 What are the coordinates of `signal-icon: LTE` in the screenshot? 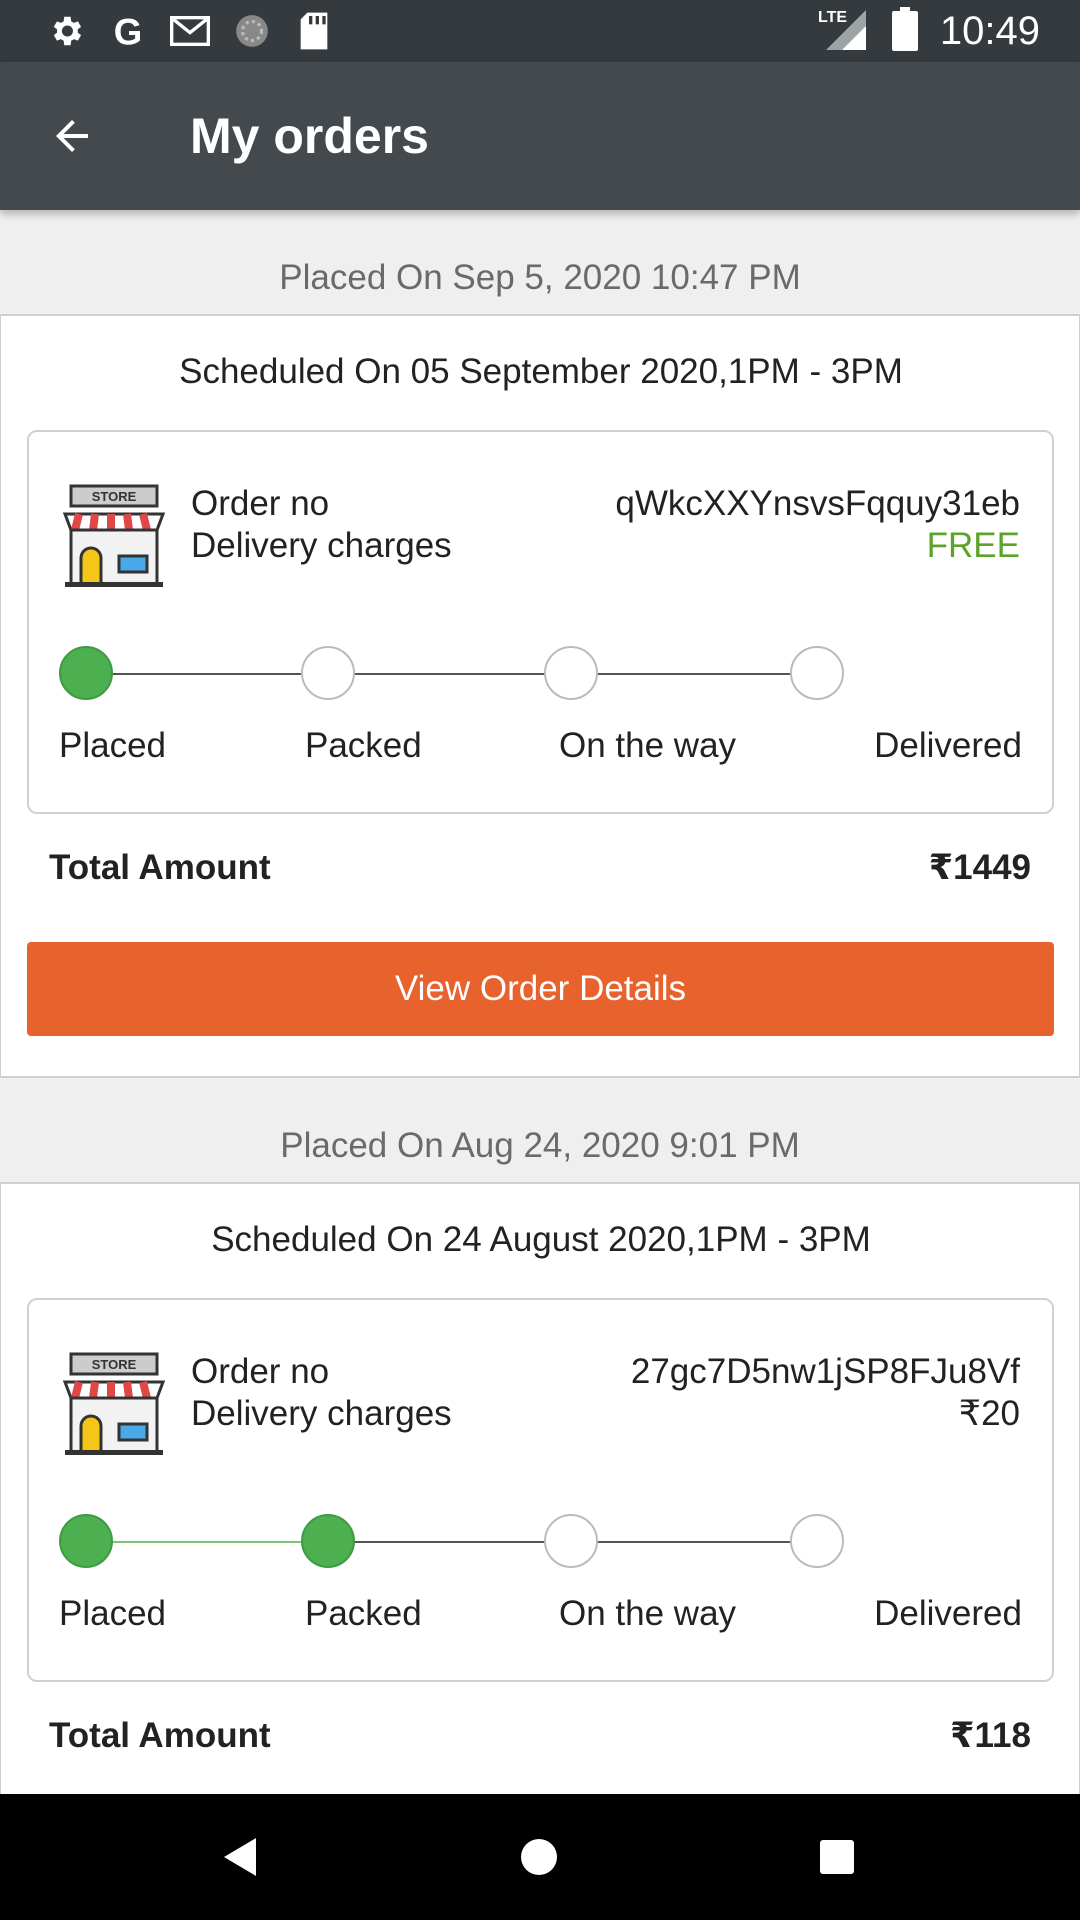 It's located at (844, 31).